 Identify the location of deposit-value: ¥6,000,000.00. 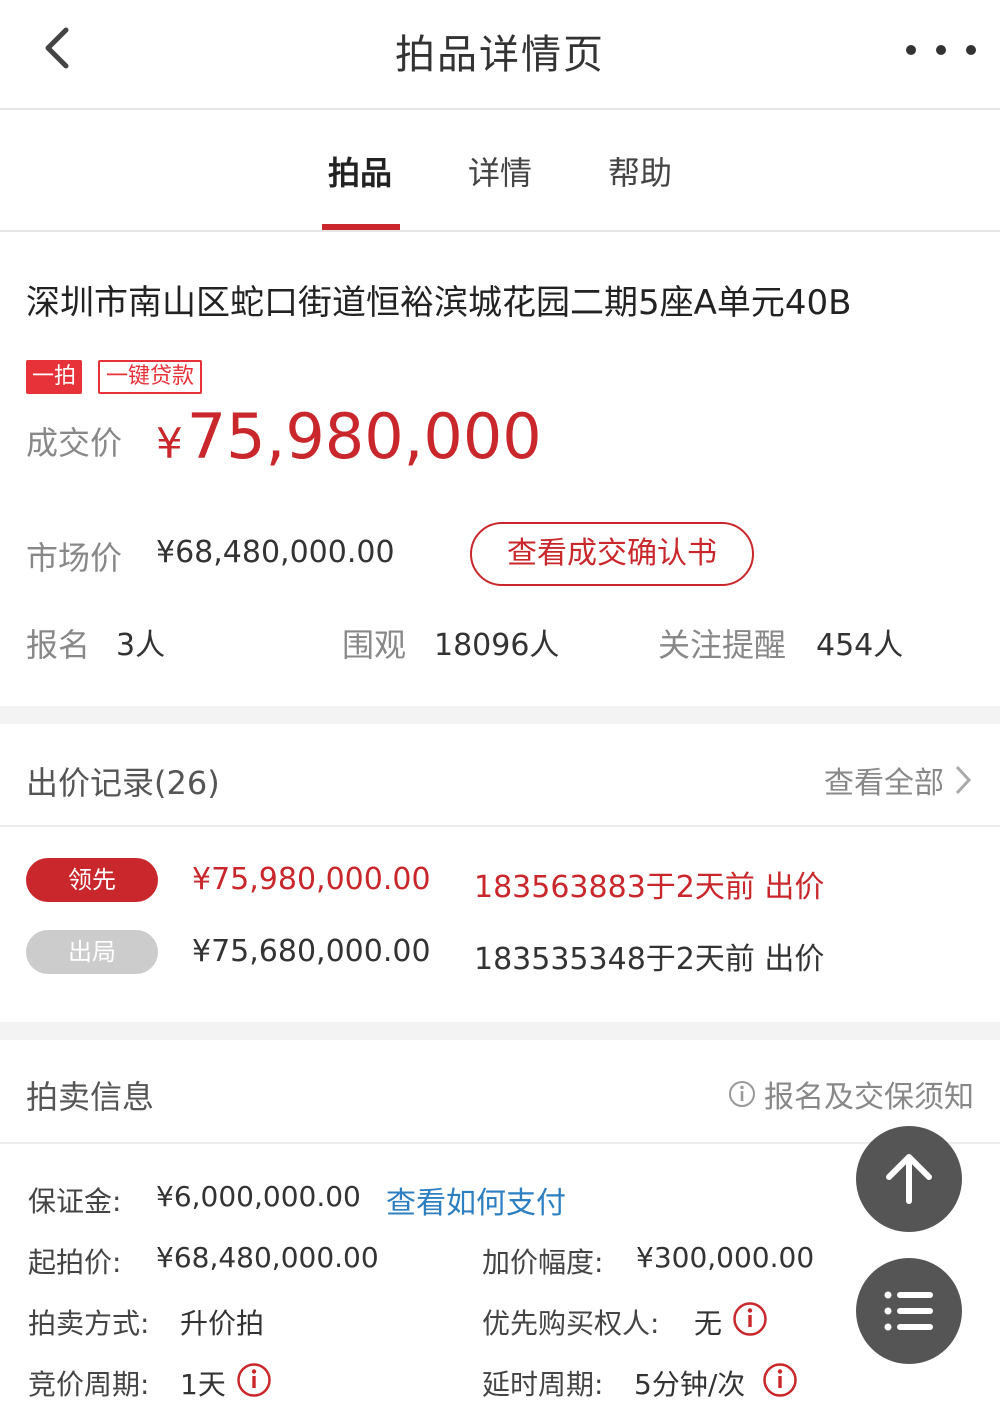
(258, 1196).